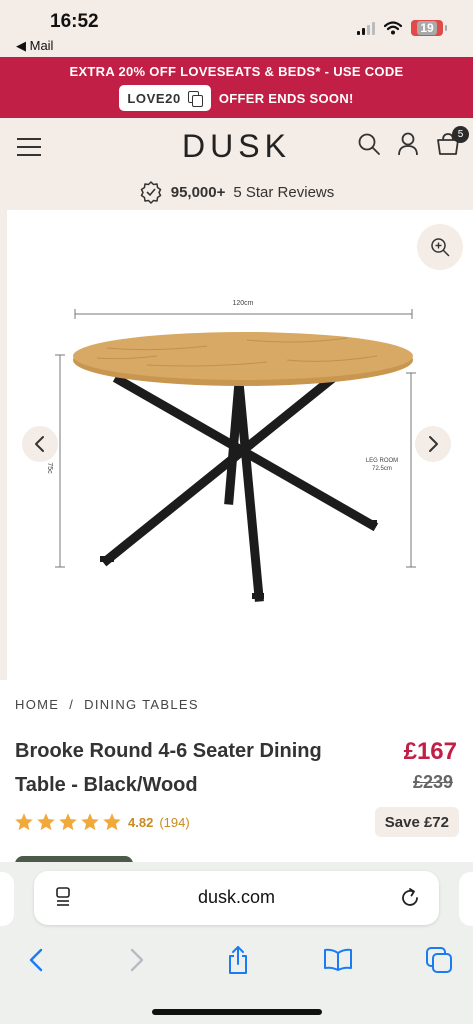 Image resolution: width=473 pixels, height=1024 pixels. Describe the element at coordinates (49, 468) in the screenshot. I see `height-dimension-label: 75c` at that location.